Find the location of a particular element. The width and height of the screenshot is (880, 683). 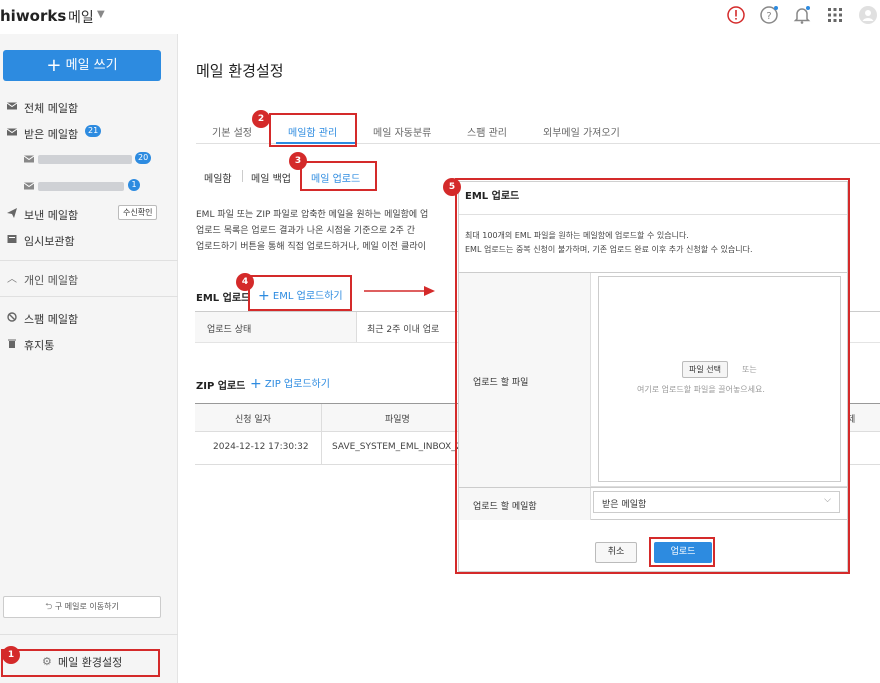

request-date: 2024-12-12 17:30:32 is located at coordinates (261, 447).